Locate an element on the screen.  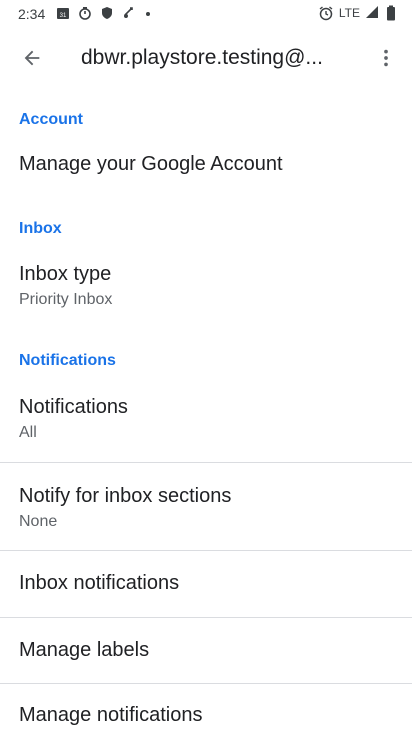
calendar-icon: 31 is located at coordinates (64, 14).